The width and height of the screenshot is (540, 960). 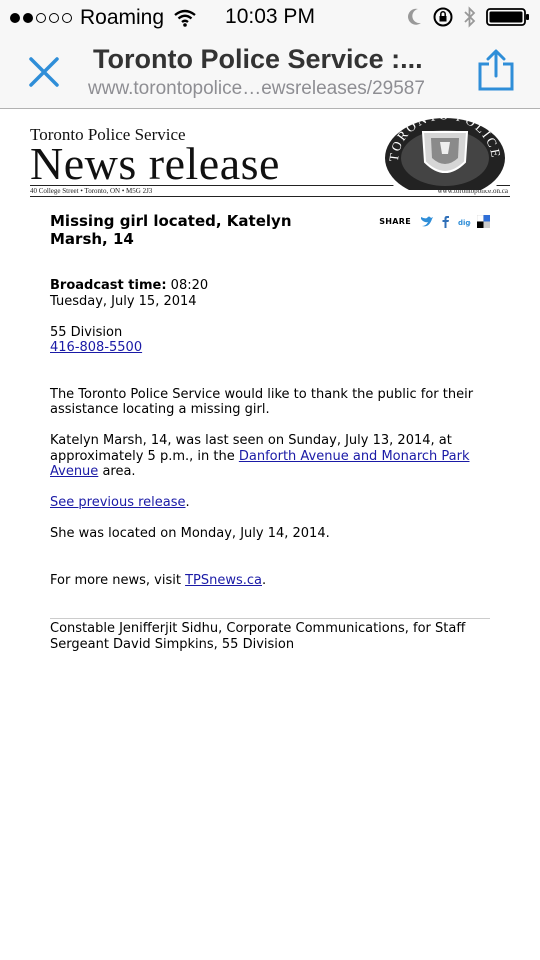 What do you see at coordinates (426, 221) in the screenshot?
I see `twitter-icon` at bounding box center [426, 221].